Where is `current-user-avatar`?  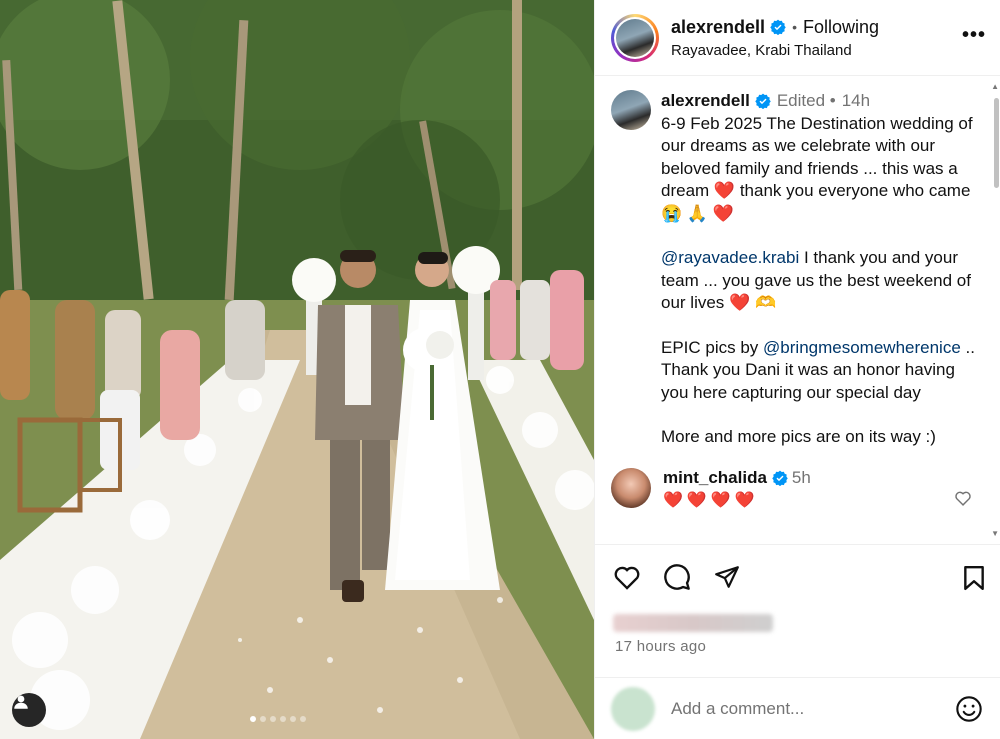 current-user-avatar is located at coordinates (633, 708).